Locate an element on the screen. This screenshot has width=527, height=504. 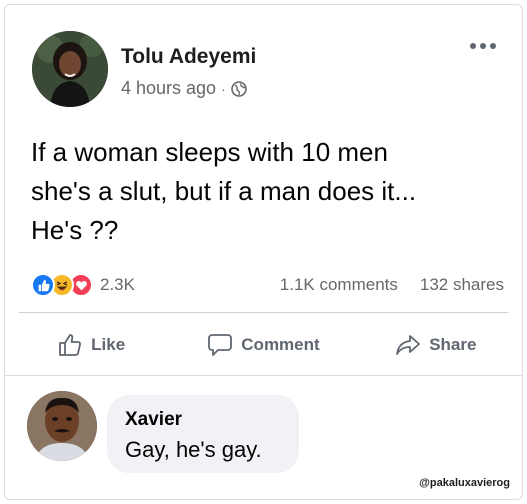
author-avatar is located at coordinates (70, 69).